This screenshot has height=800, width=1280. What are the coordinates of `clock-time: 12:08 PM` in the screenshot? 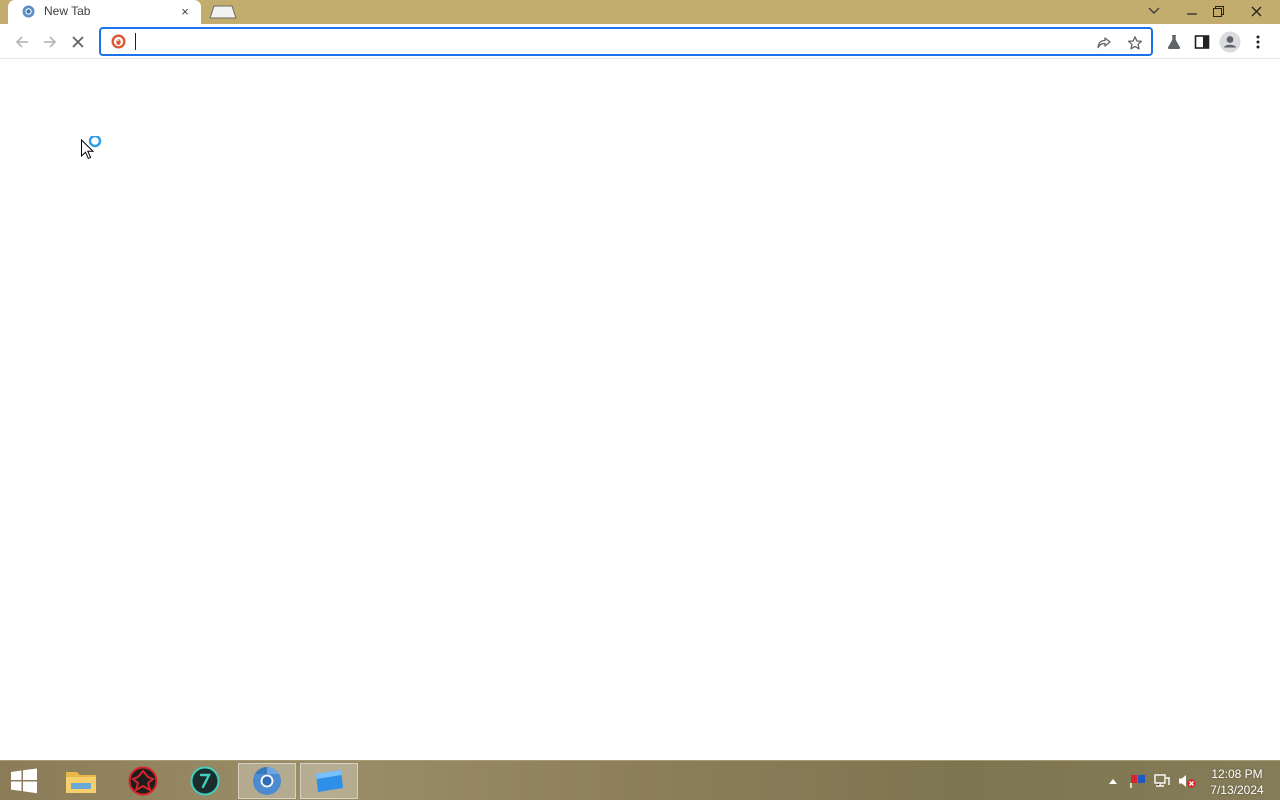 It's located at (1237, 774).